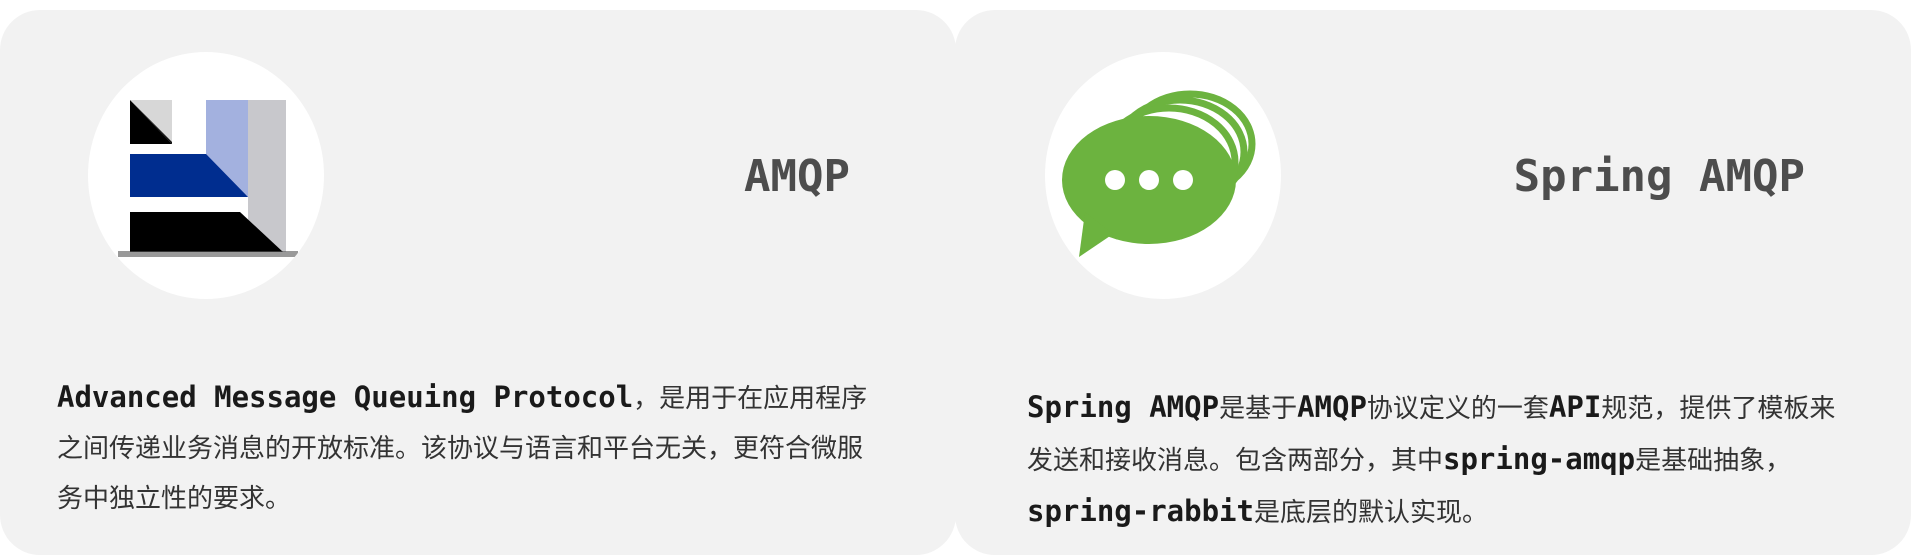 The image size is (1914, 558). Describe the element at coordinates (1659, 176) in the screenshot. I see `card-title: Spring AMQP` at that location.